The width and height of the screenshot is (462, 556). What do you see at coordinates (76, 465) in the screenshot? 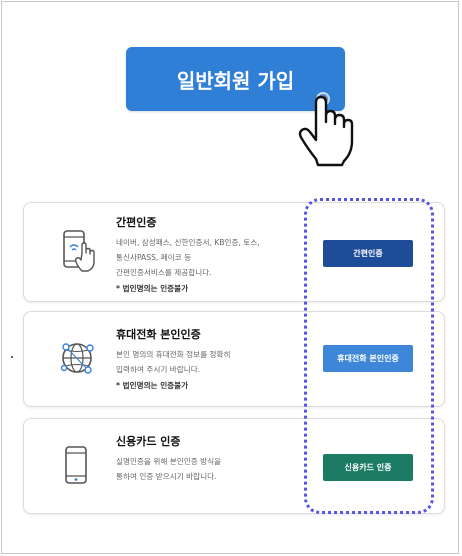
I see `mobile-phone-icon` at bounding box center [76, 465].